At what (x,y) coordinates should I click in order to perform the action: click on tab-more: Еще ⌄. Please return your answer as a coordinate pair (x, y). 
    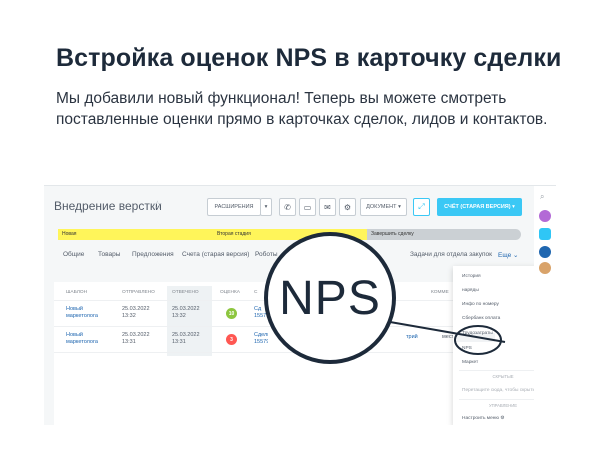
    Looking at the image, I should click on (508, 255).